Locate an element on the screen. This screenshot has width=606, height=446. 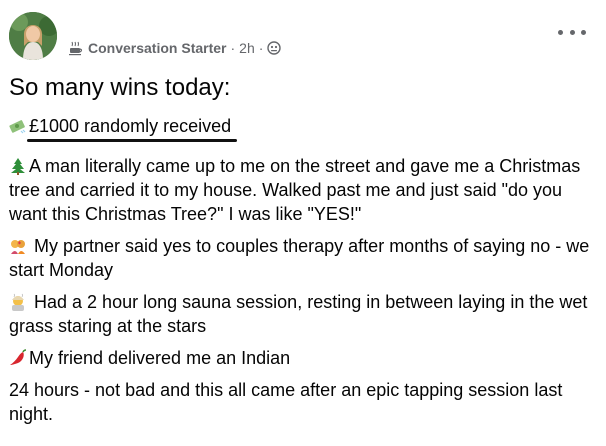
avatar is located at coordinates (33, 36).